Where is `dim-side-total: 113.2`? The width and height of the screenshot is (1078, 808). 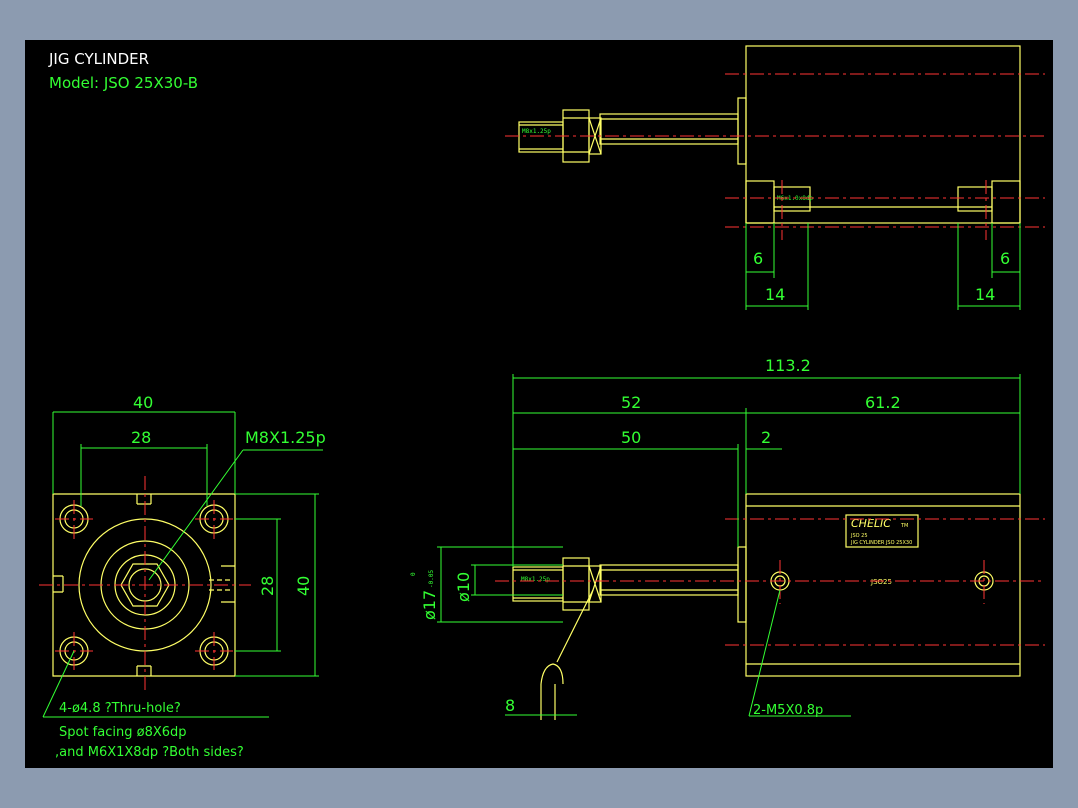
dim-side-total: 113.2 is located at coordinates (788, 365).